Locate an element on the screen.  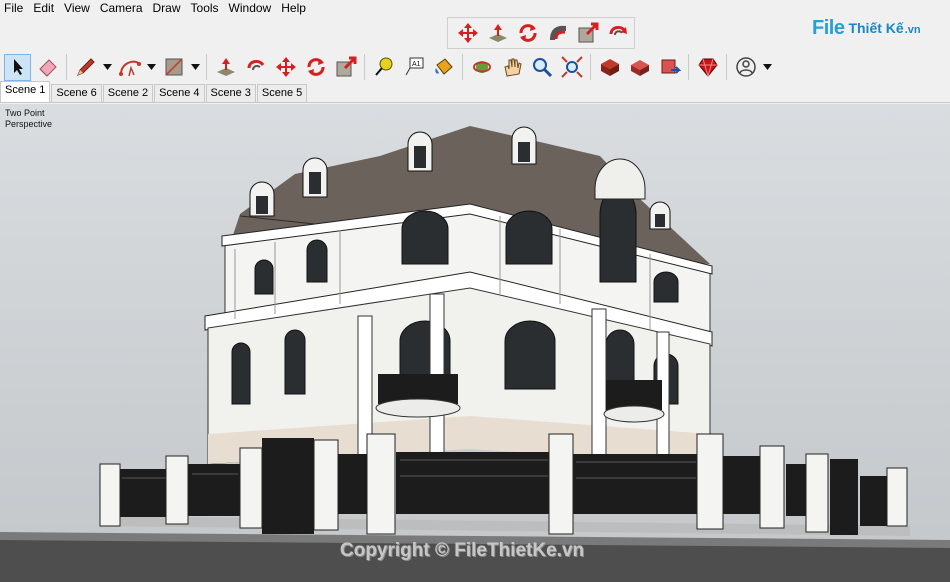
menu-edit: Edit is located at coordinates (44, 8).